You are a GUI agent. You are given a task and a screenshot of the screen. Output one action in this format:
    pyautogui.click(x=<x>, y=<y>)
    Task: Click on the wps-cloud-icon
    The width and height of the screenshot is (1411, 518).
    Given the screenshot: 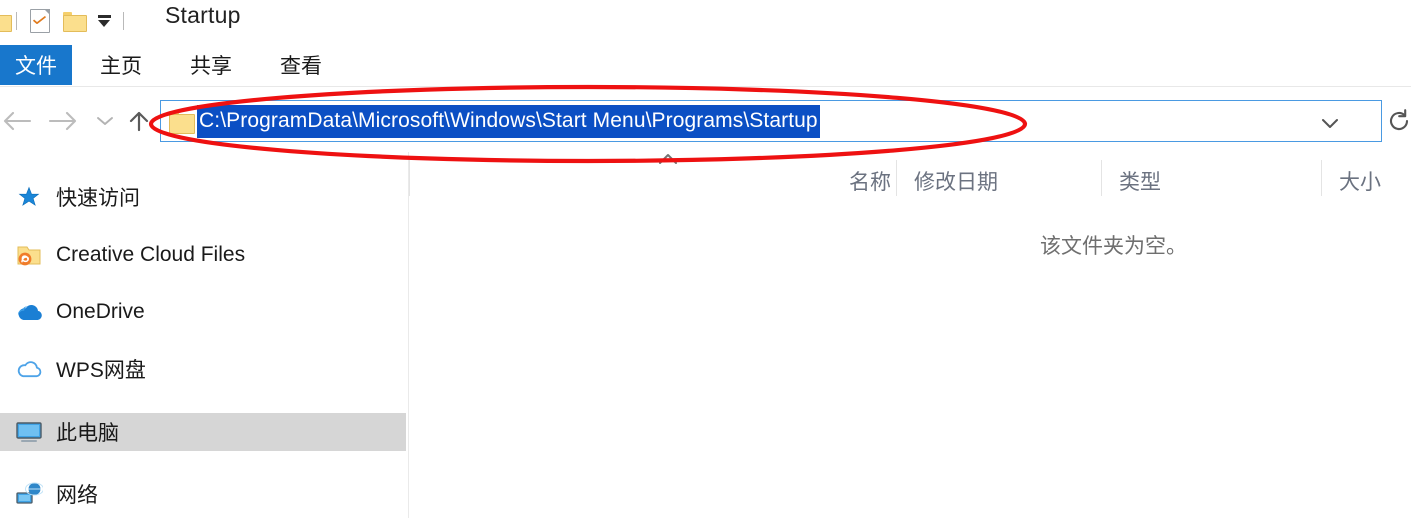 What is the action you would take?
    pyautogui.click(x=29, y=369)
    